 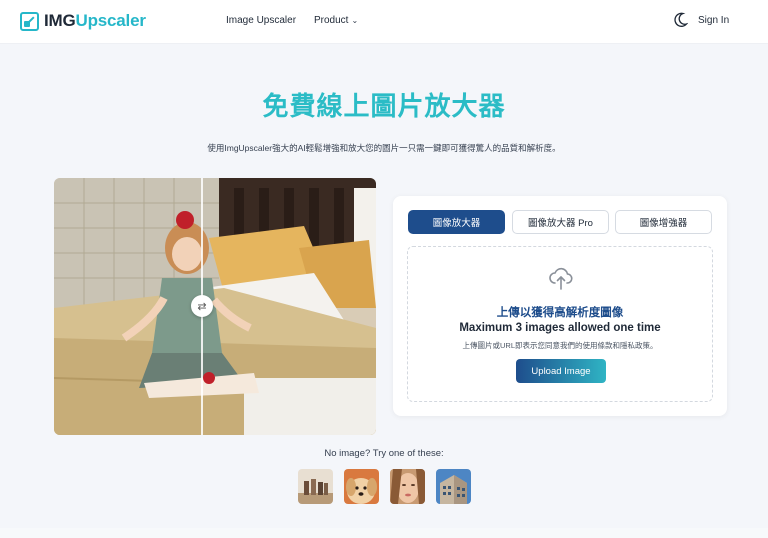 I want to click on moon-icon, so click(x=681, y=20).